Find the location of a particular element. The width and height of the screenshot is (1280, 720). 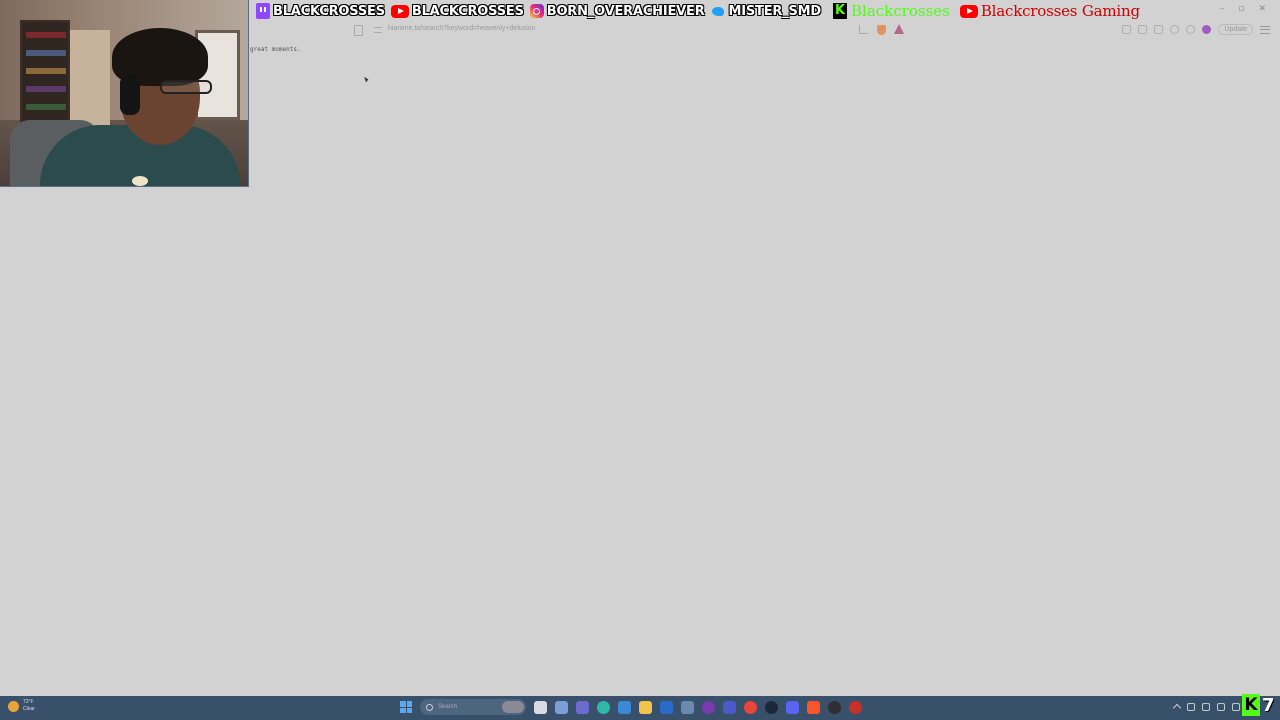

teams-icon is located at coordinates (582, 707).